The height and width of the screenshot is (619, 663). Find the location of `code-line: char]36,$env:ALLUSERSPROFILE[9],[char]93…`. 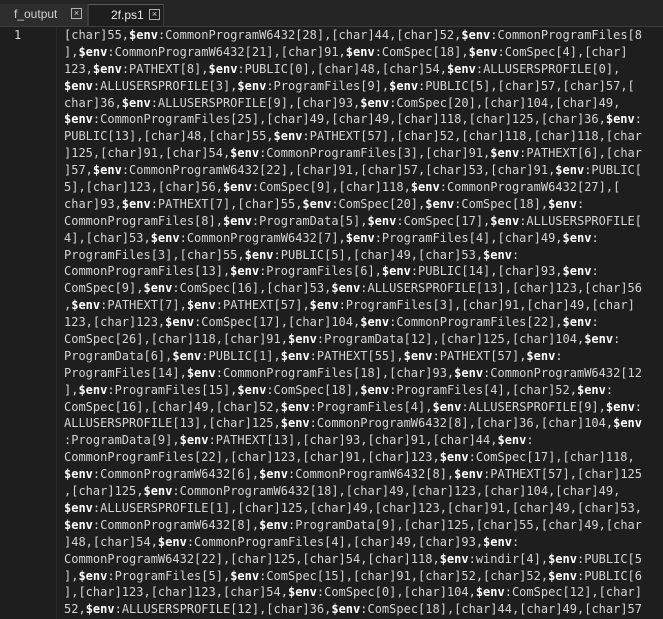

code-line: char]36,$env:ALLUSERSPROFILE[9],[char]93… is located at coordinates (342, 102).